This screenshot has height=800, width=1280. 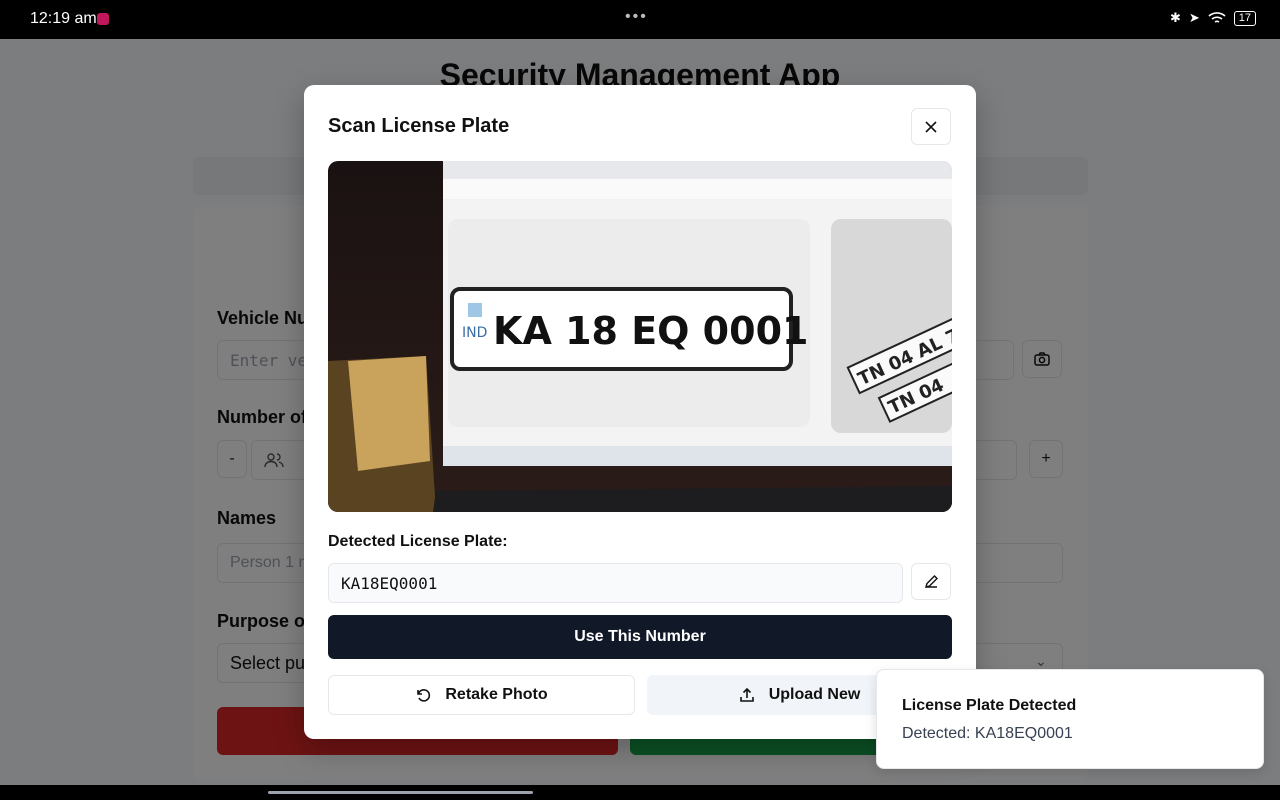 I want to click on rotate-ccw-icon, so click(x=424, y=695).